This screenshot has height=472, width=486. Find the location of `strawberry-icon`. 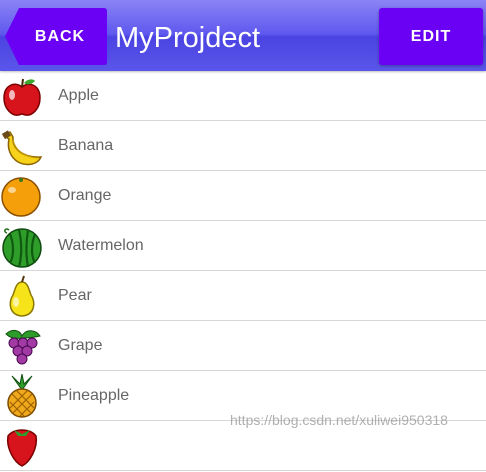

strawberry-icon is located at coordinates (22, 446).